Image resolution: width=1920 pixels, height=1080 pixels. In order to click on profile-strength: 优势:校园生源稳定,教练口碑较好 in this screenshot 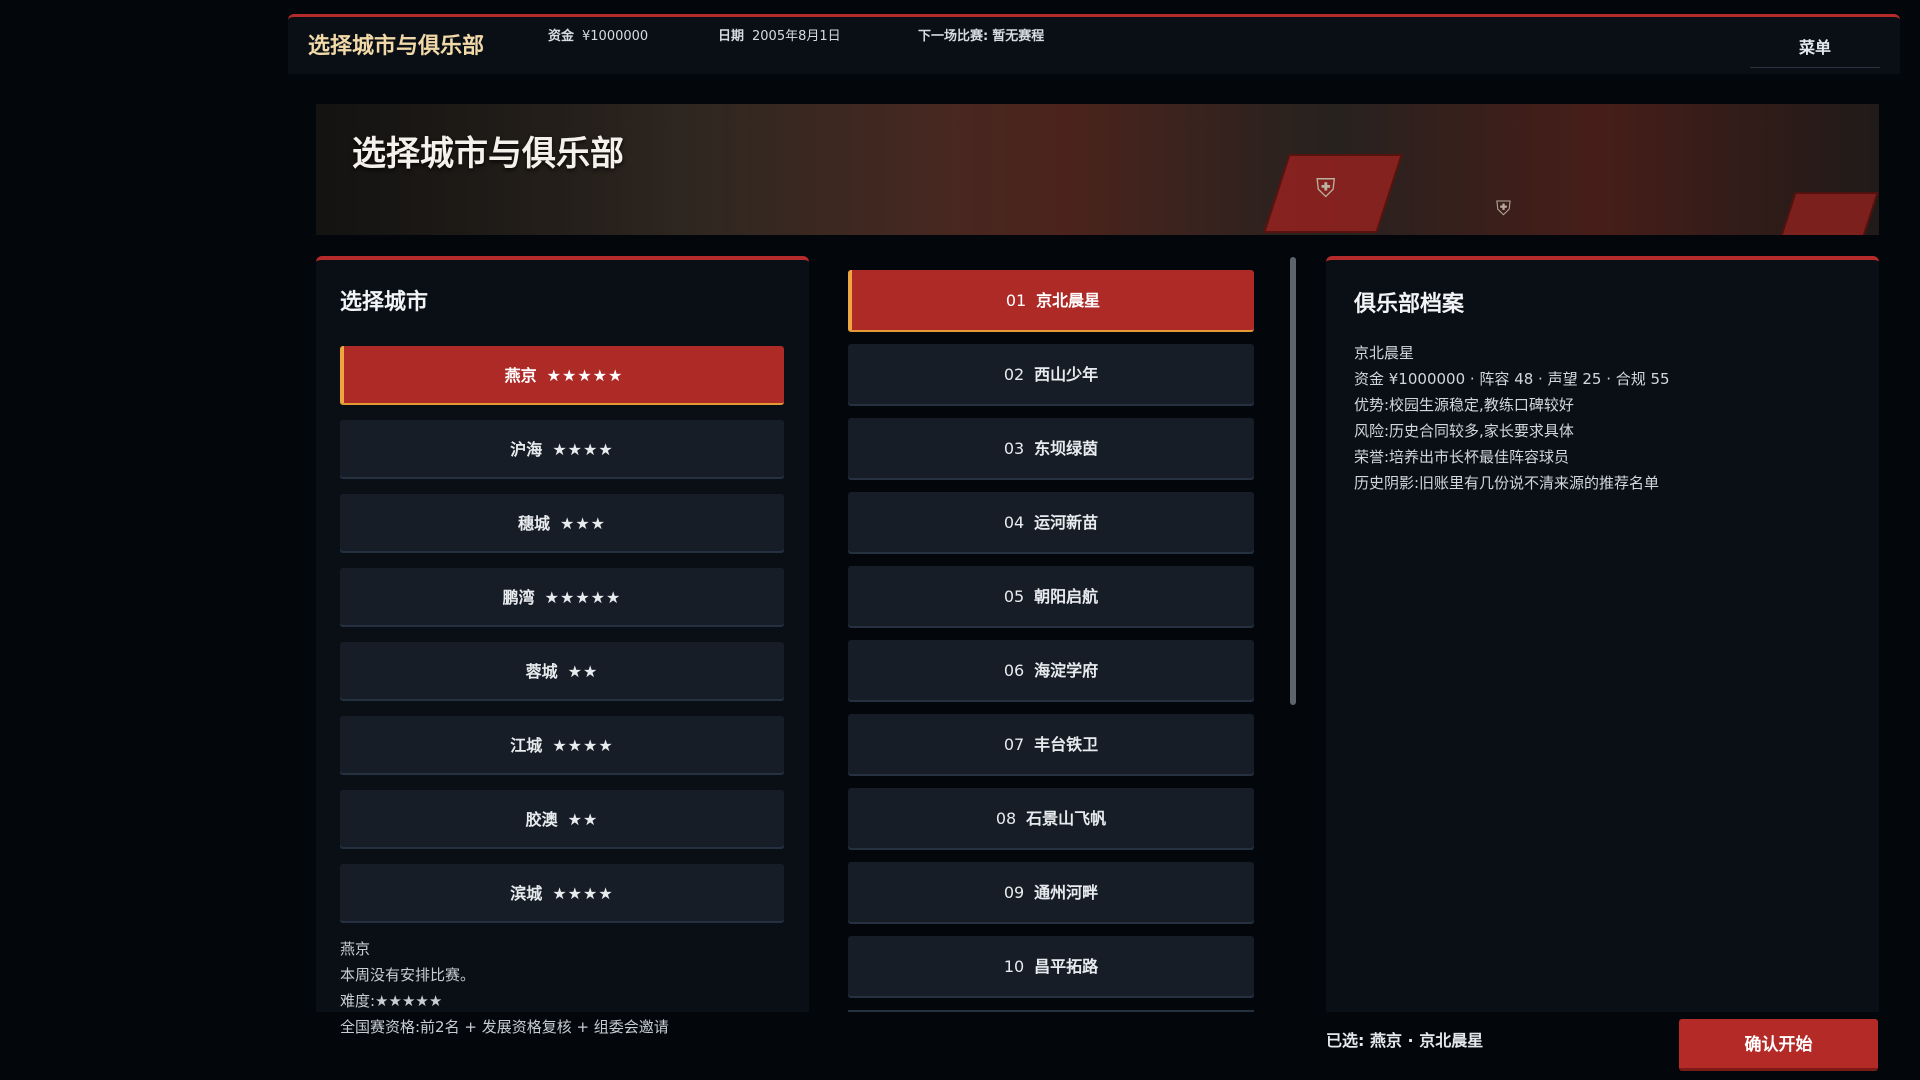, I will do `click(1464, 405)`.